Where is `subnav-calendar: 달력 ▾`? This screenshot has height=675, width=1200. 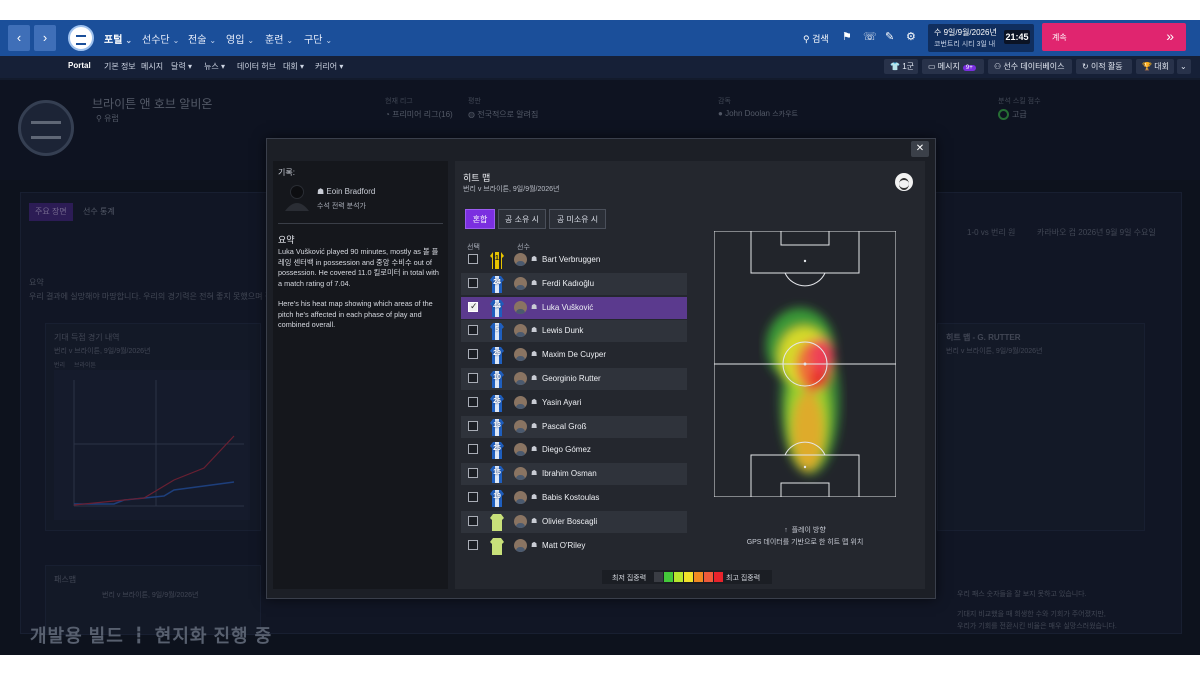
subnav-calendar: 달력 ▾ is located at coordinates (181, 66).